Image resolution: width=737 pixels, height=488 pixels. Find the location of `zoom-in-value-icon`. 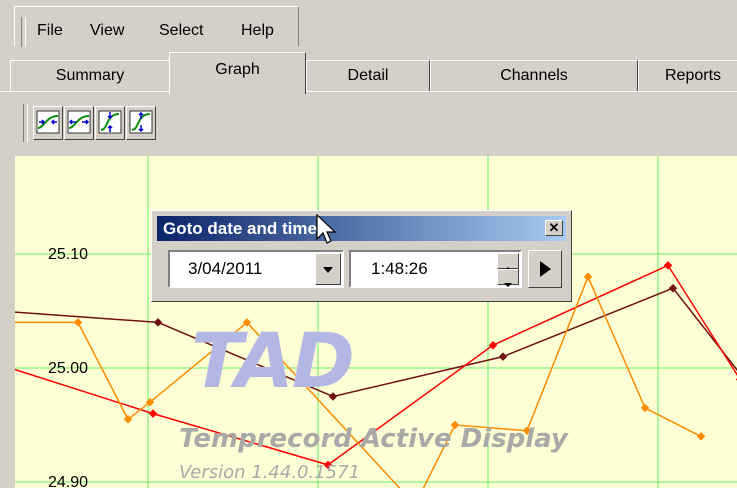

zoom-in-value-icon is located at coordinates (110, 122).